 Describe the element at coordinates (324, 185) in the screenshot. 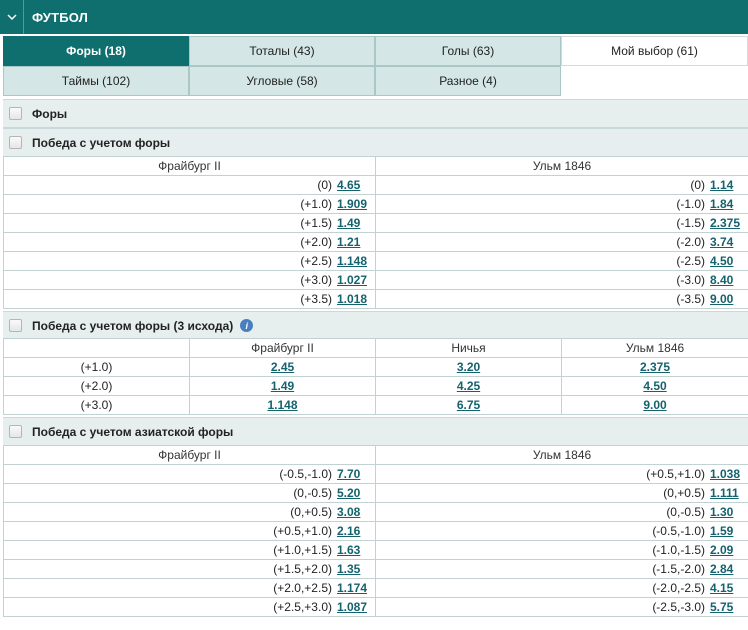

I see `handicap-value: (0)` at that location.